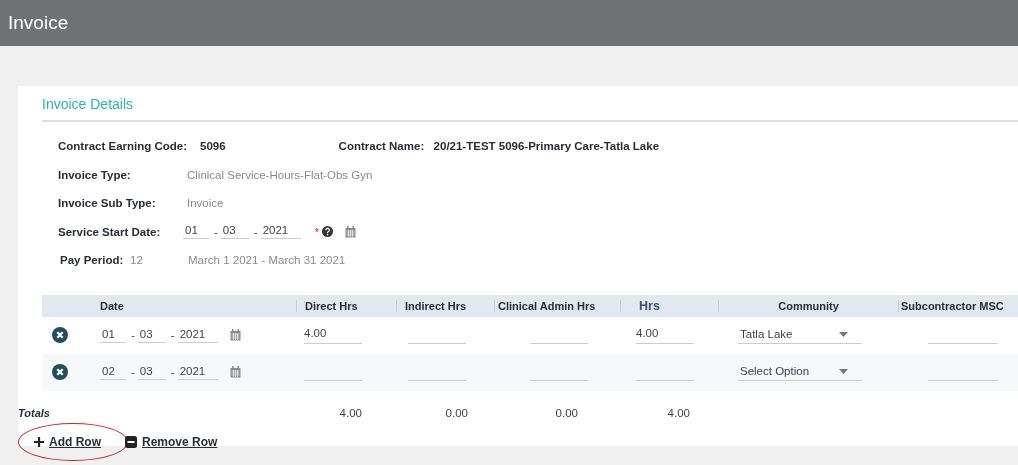  Describe the element at coordinates (123, 146) in the screenshot. I see `field-label: Contract Earning Code:` at that location.